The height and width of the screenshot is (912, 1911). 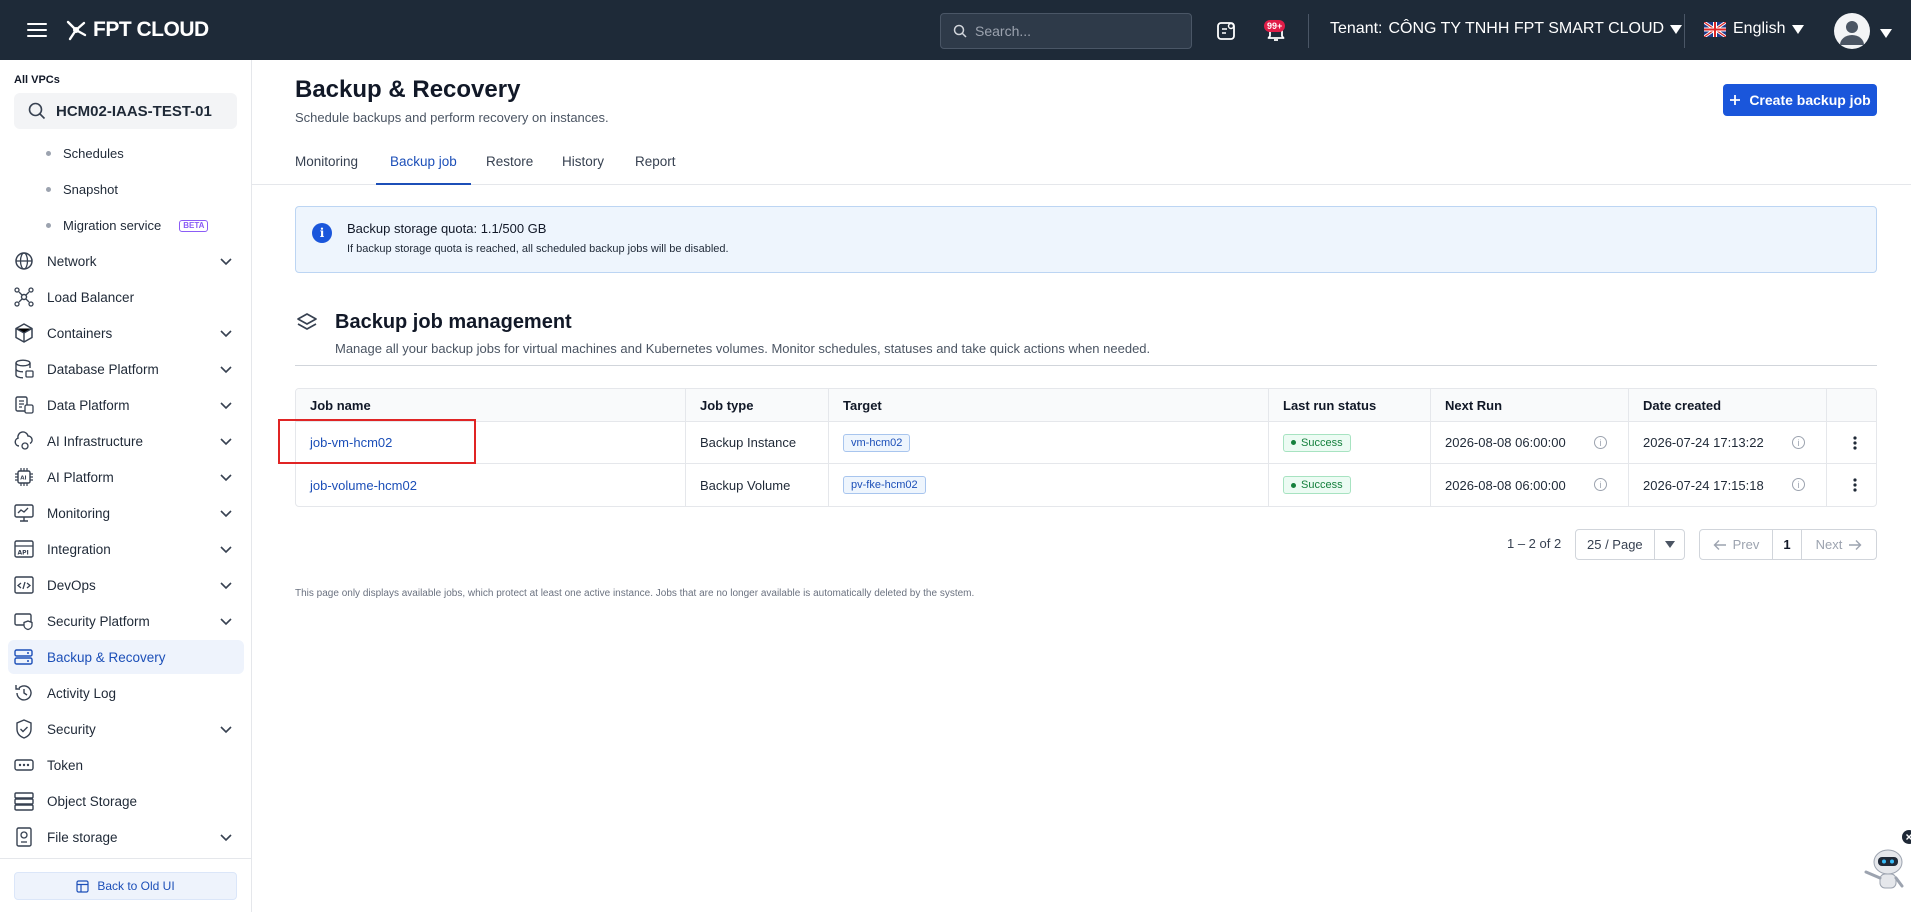 What do you see at coordinates (509, 169) in the screenshot?
I see `tab-restore: Restore` at bounding box center [509, 169].